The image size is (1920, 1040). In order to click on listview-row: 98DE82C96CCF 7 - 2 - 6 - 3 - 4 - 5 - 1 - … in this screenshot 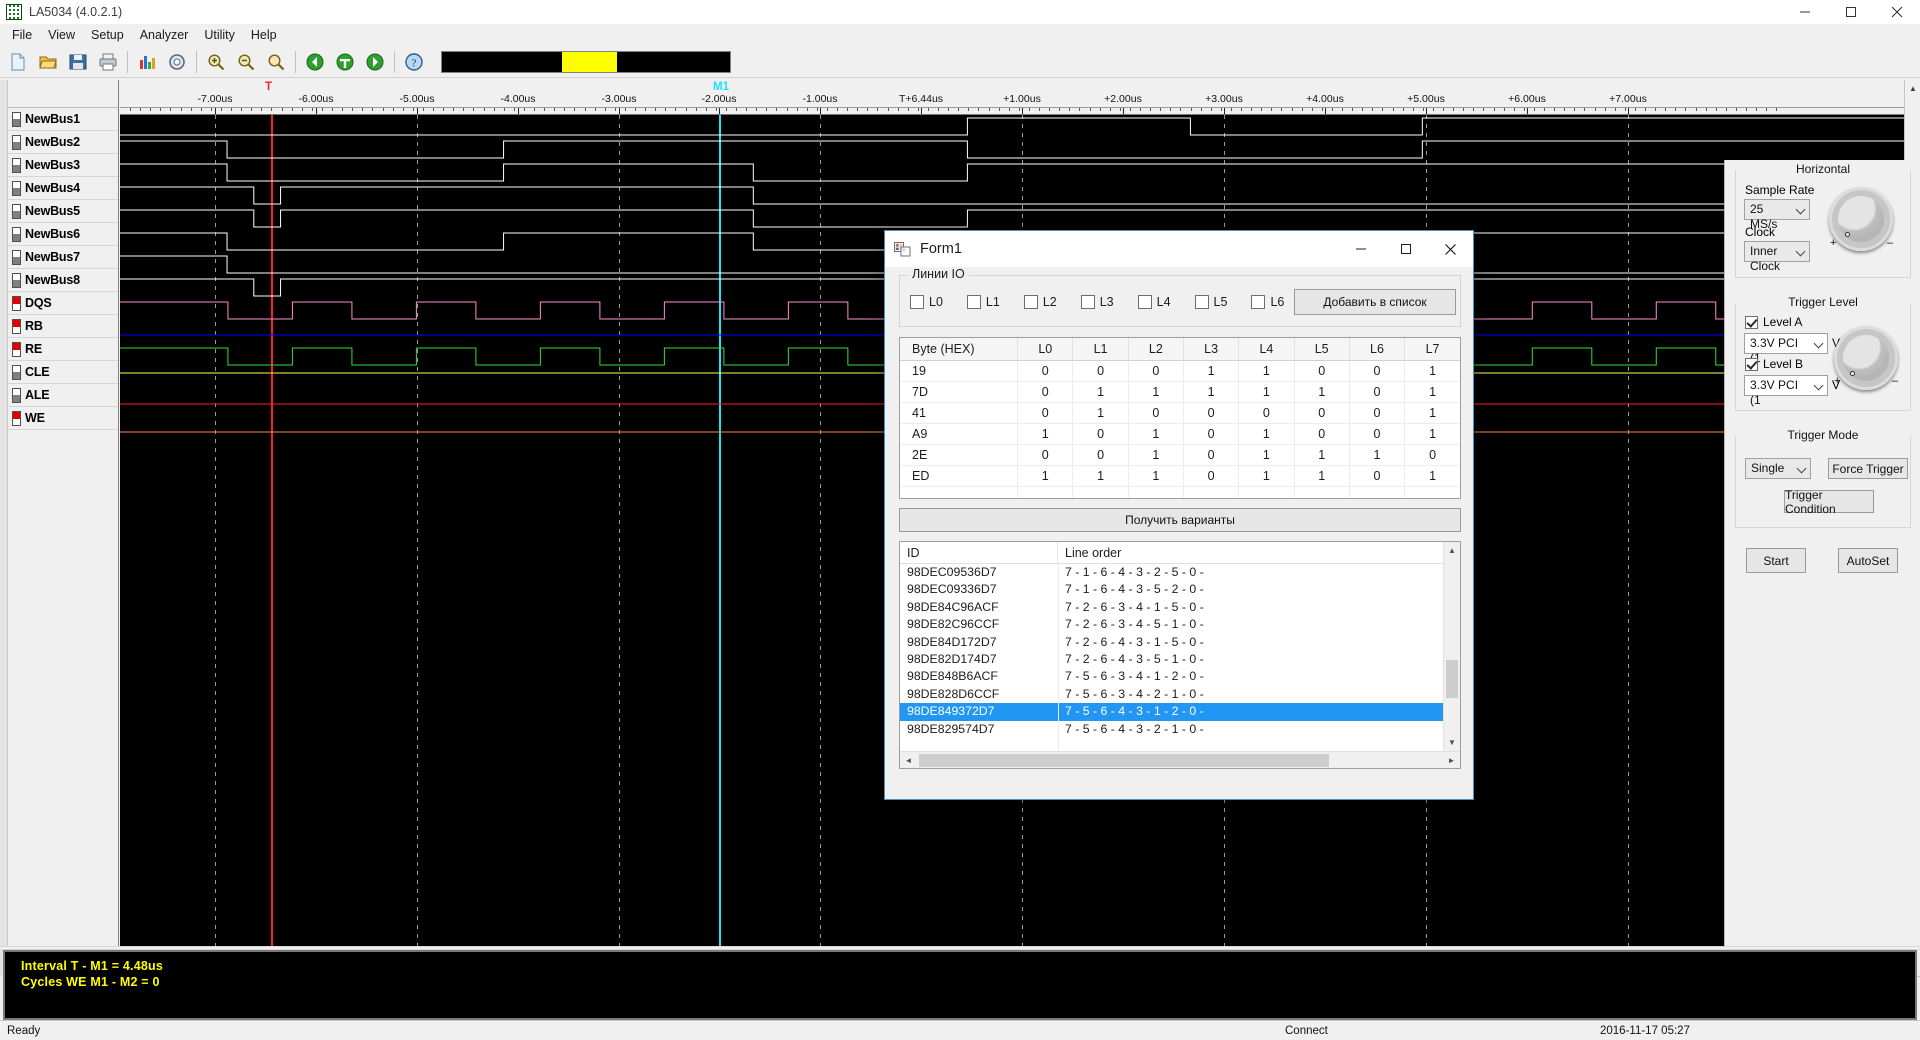, I will do `click(1171, 624)`.